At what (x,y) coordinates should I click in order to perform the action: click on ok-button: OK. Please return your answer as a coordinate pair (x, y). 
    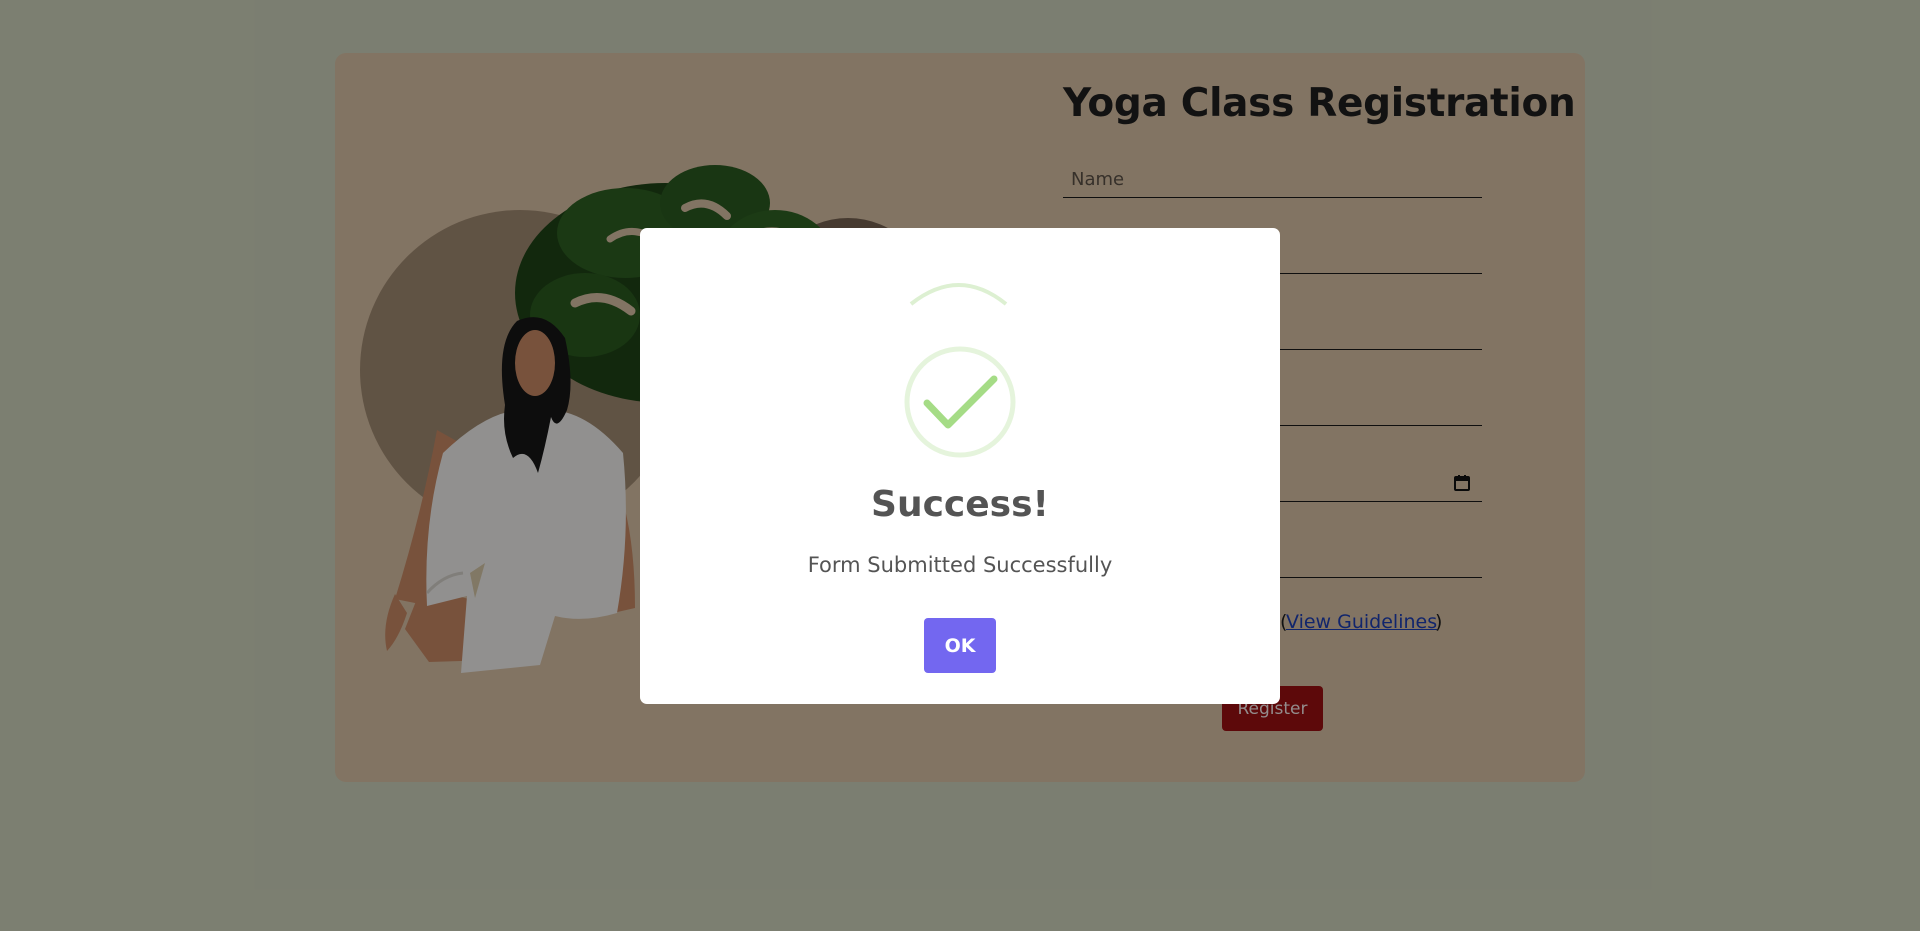
    Looking at the image, I should click on (960, 645).